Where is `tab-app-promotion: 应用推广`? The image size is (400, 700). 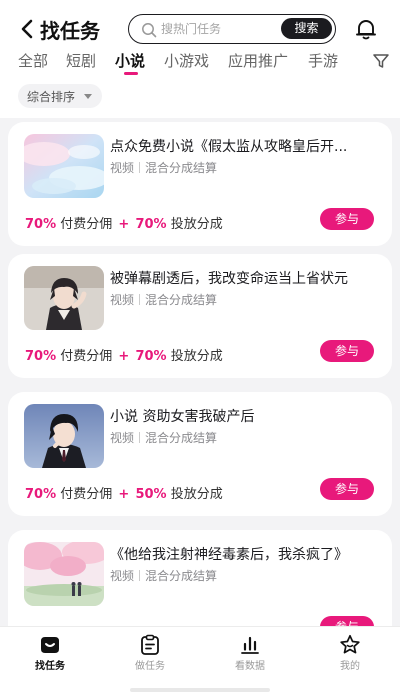 tab-app-promotion: 应用推广 is located at coordinates (258, 60).